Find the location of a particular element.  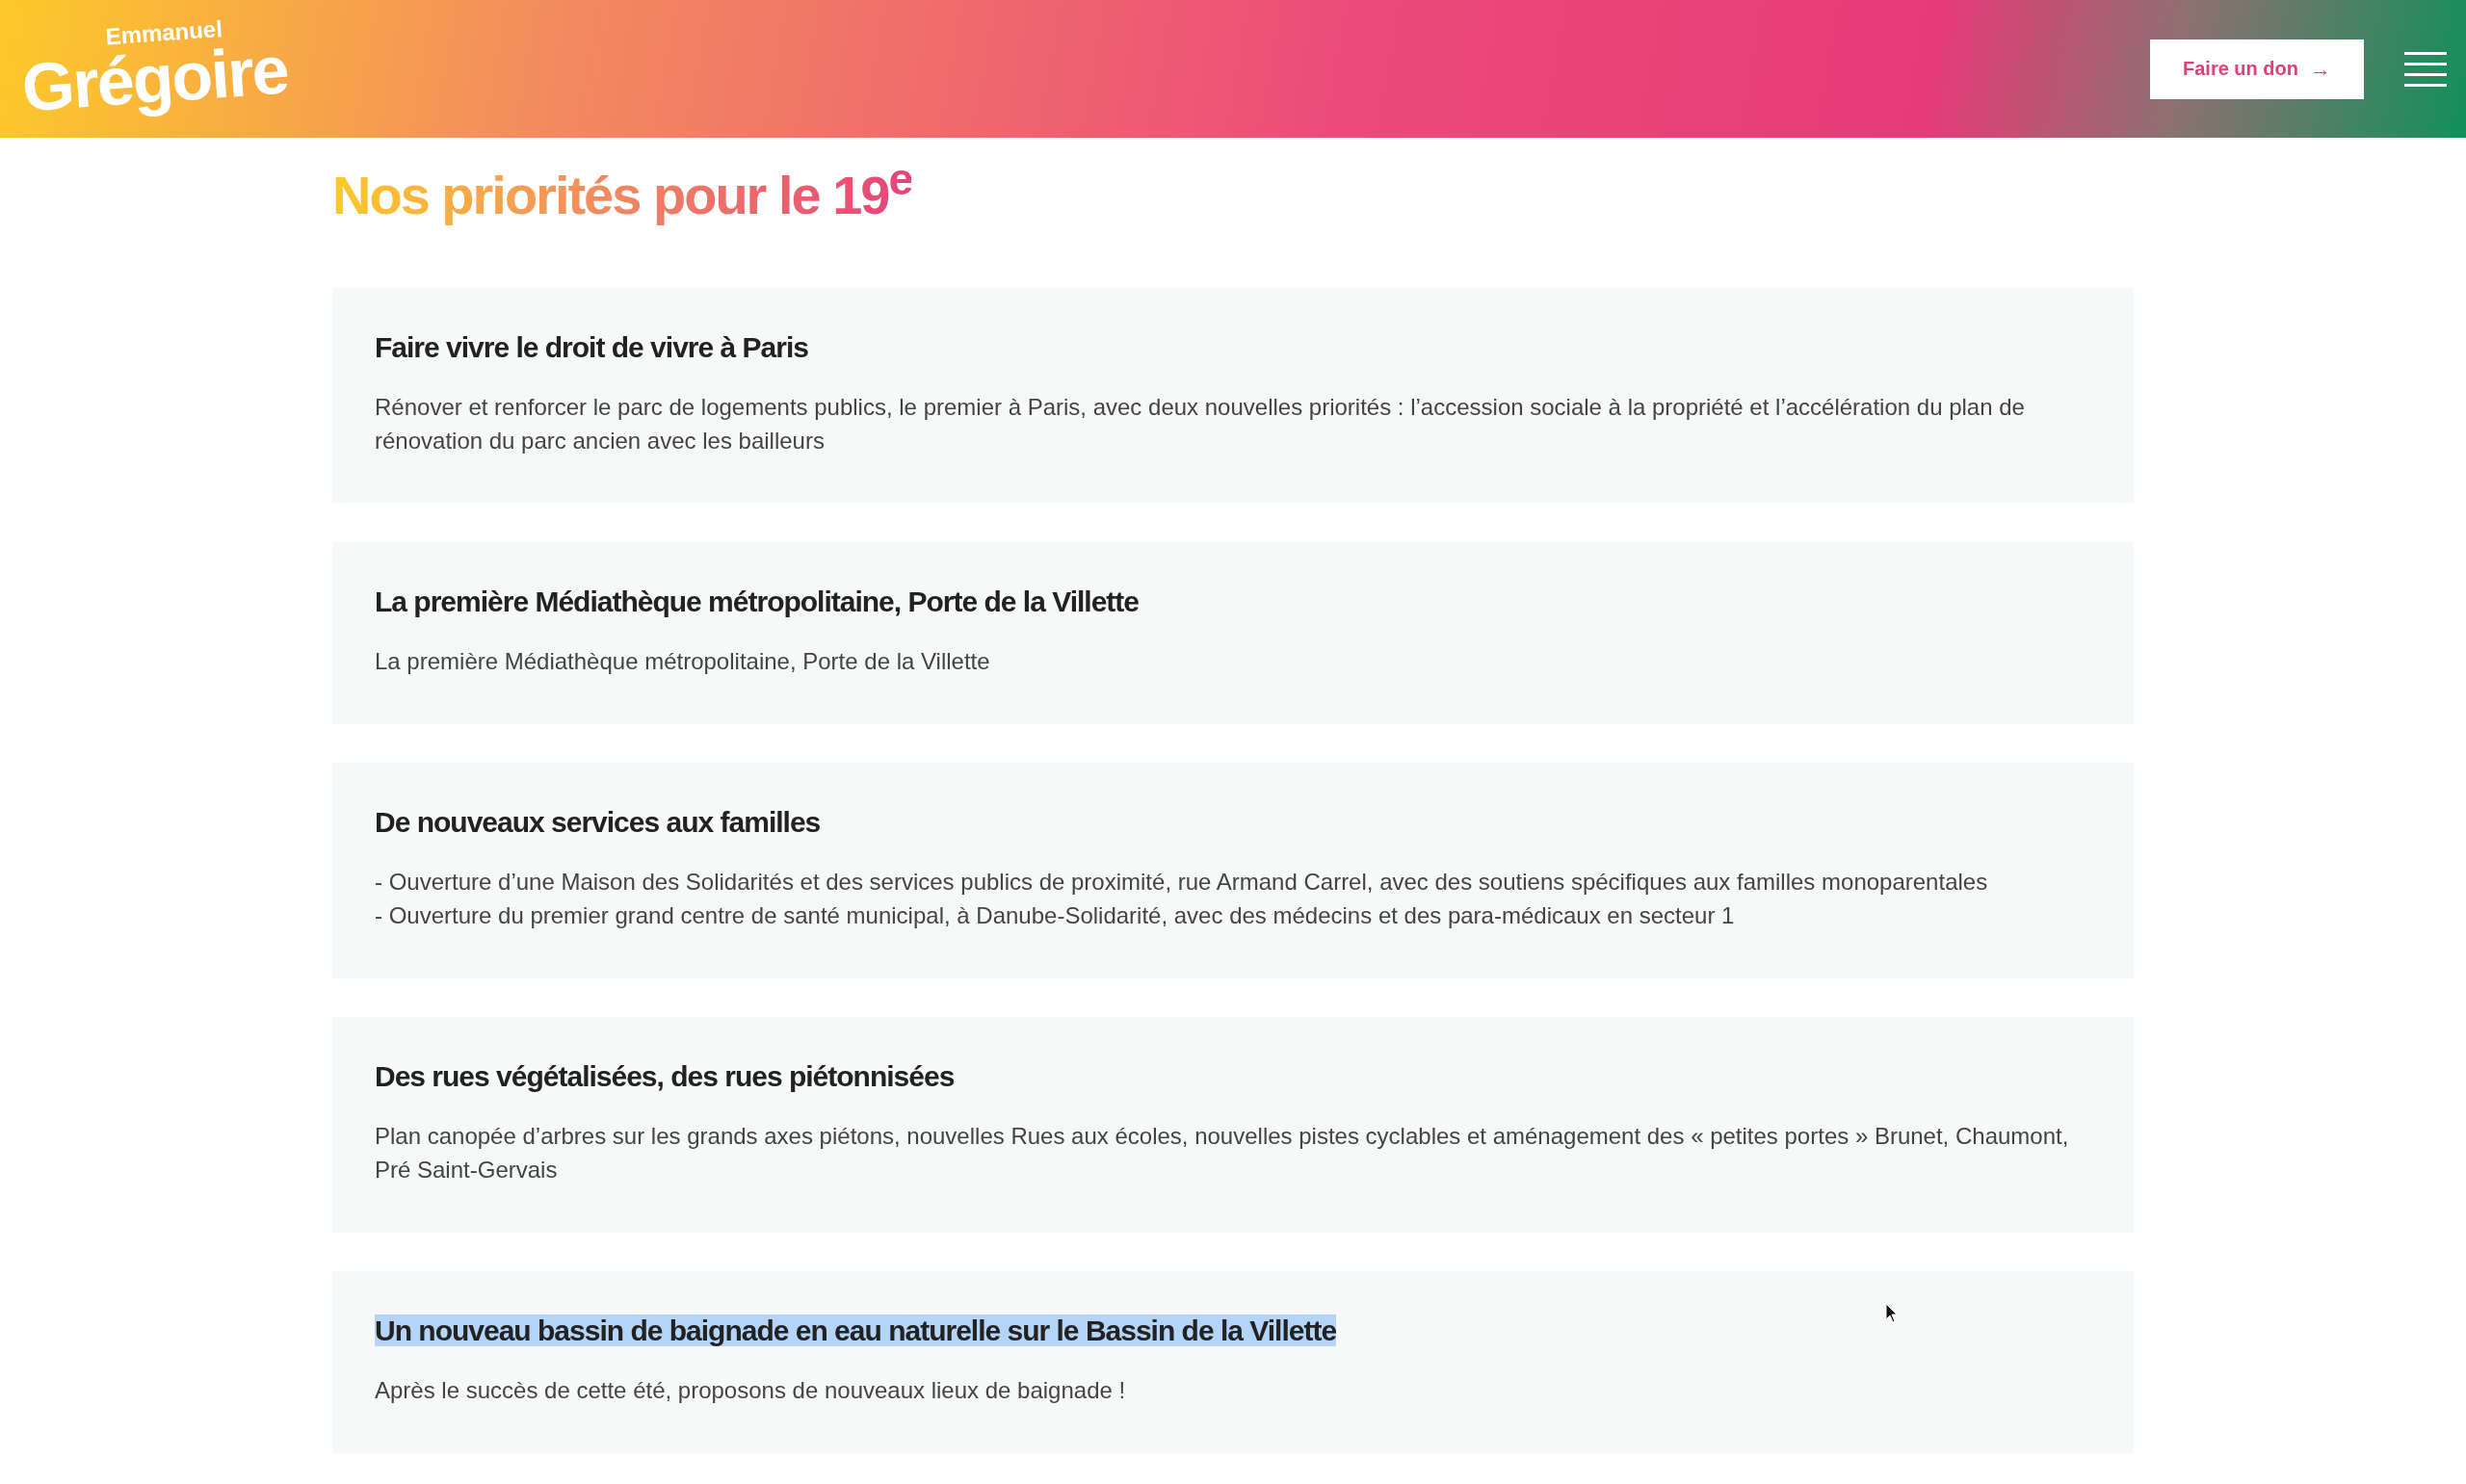

priority-title: Des rues végétalisées, des rues piétonnisées is located at coordinates (665, 1076).